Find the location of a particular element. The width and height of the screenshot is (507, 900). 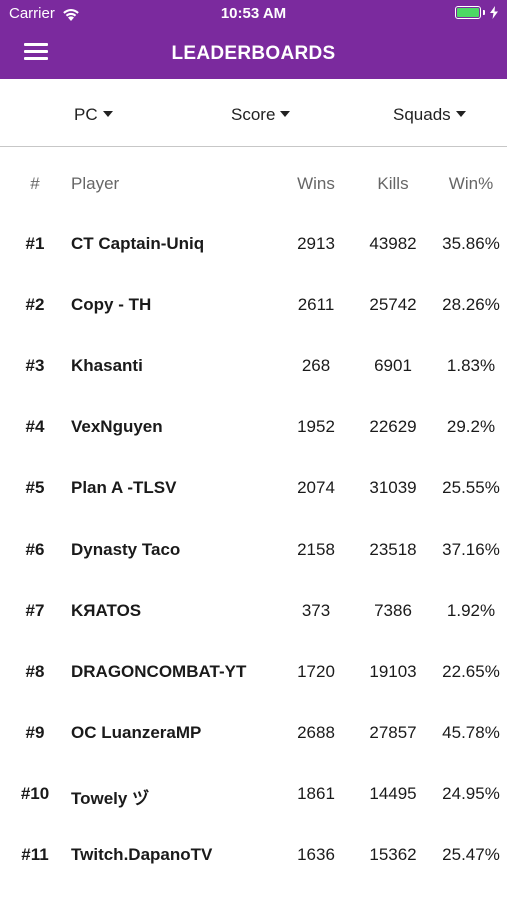

rank-cell: #6 is located at coordinates (35, 549).